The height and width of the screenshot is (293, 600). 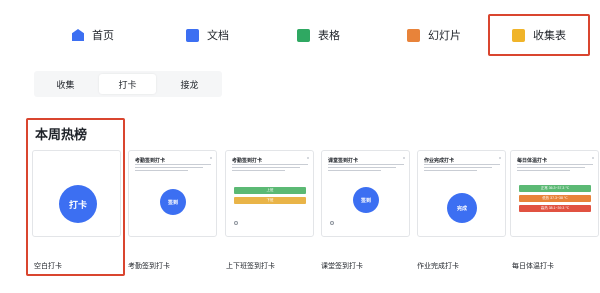 What do you see at coordinates (218, 36) in the screenshot?
I see `nav-label-docs: 文档` at bounding box center [218, 36].